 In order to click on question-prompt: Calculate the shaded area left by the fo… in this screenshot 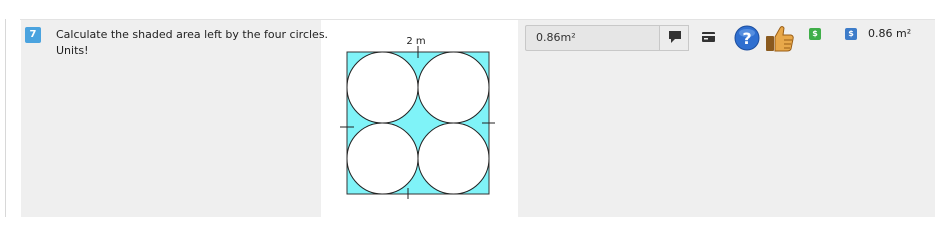, I will do `click(192, 34)`.